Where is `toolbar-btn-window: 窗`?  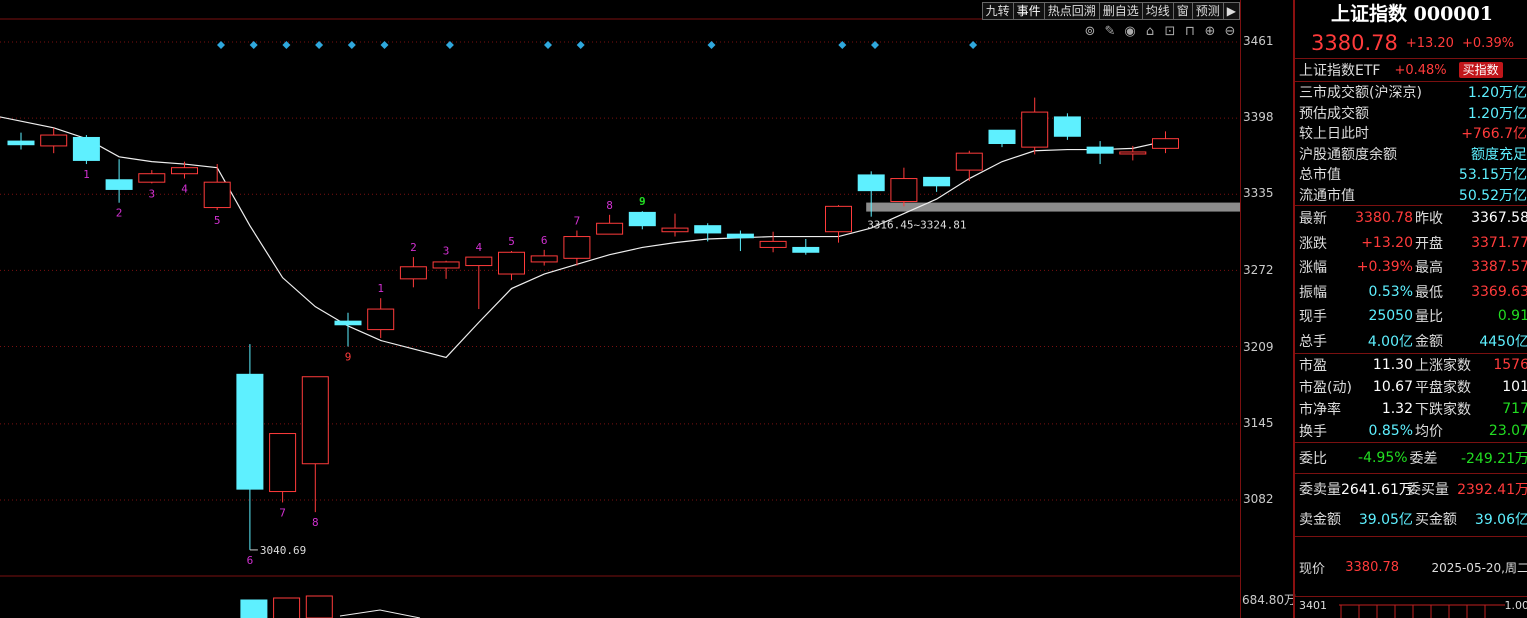 toolbar-btn-window: 窗 is located at coordinates (1182, 11).